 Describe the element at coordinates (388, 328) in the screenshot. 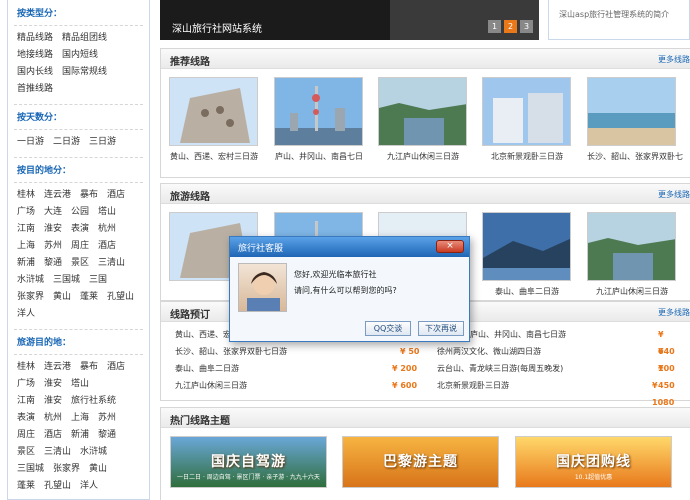

I see `qq-chat-button: QQ交谈` at that location.